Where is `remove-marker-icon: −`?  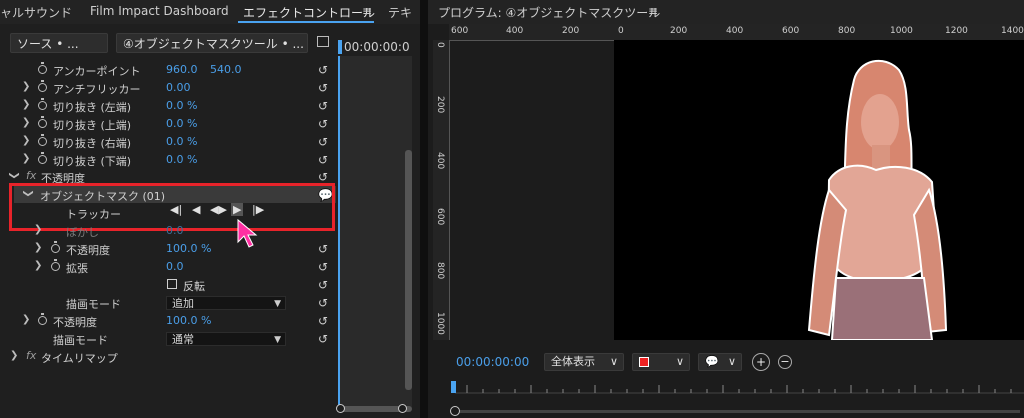
remove-marker-icon: − is located at coordinates (785, 362).